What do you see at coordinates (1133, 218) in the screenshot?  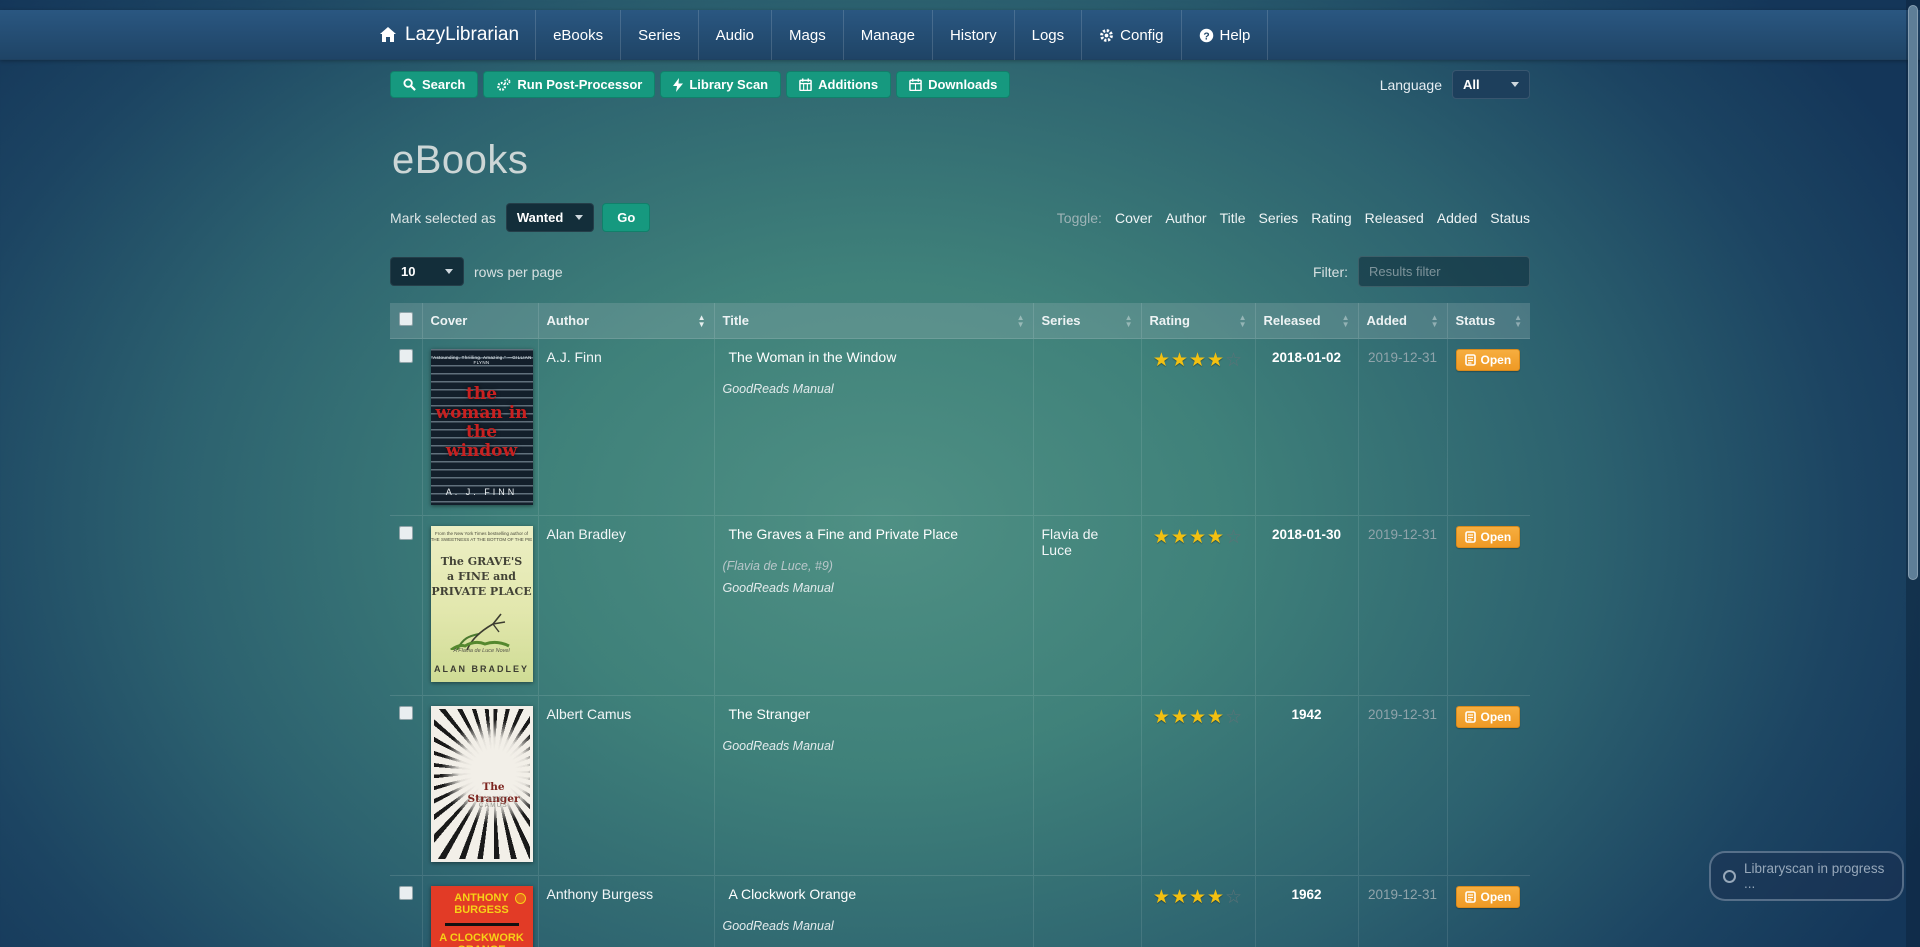 I see `toggle-cover: Cover` at bounding box center [1133, 218].